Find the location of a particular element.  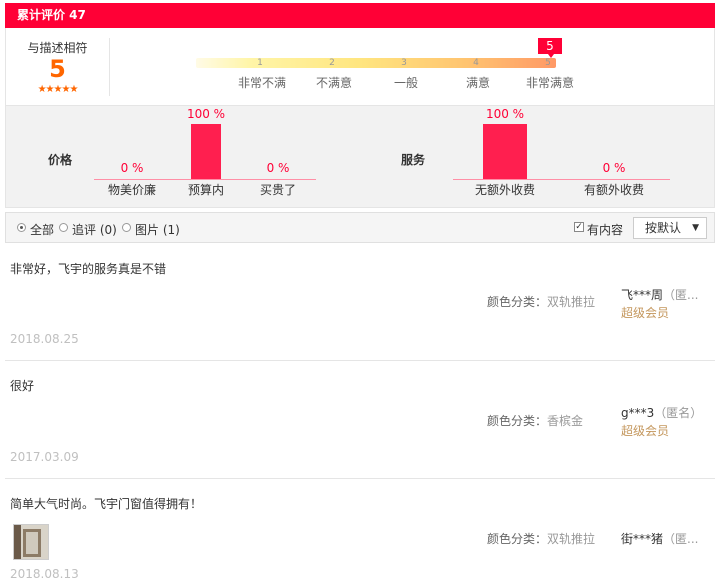

review-photo-thumbnail is located at coordinates (31, 542).